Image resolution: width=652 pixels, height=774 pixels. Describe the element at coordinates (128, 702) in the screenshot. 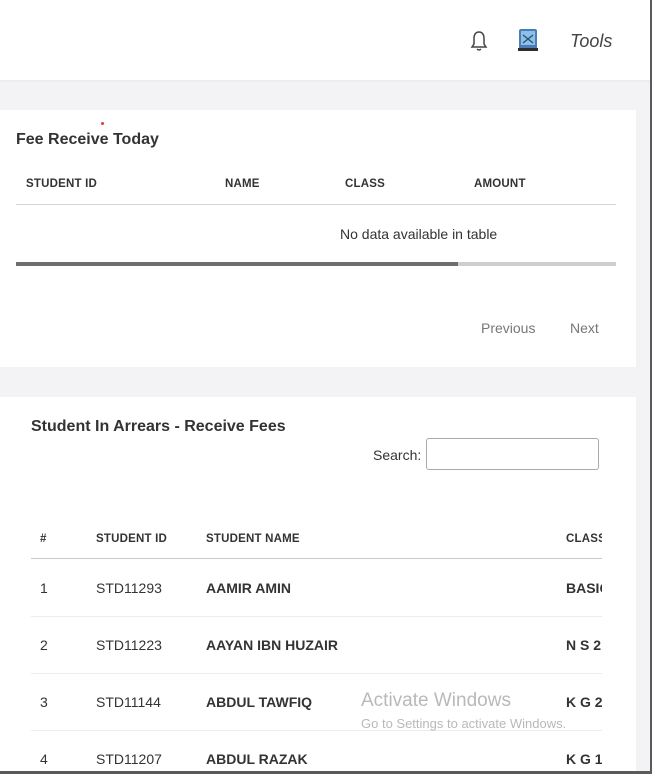

I see `row-student-id: STD11144` at that location.